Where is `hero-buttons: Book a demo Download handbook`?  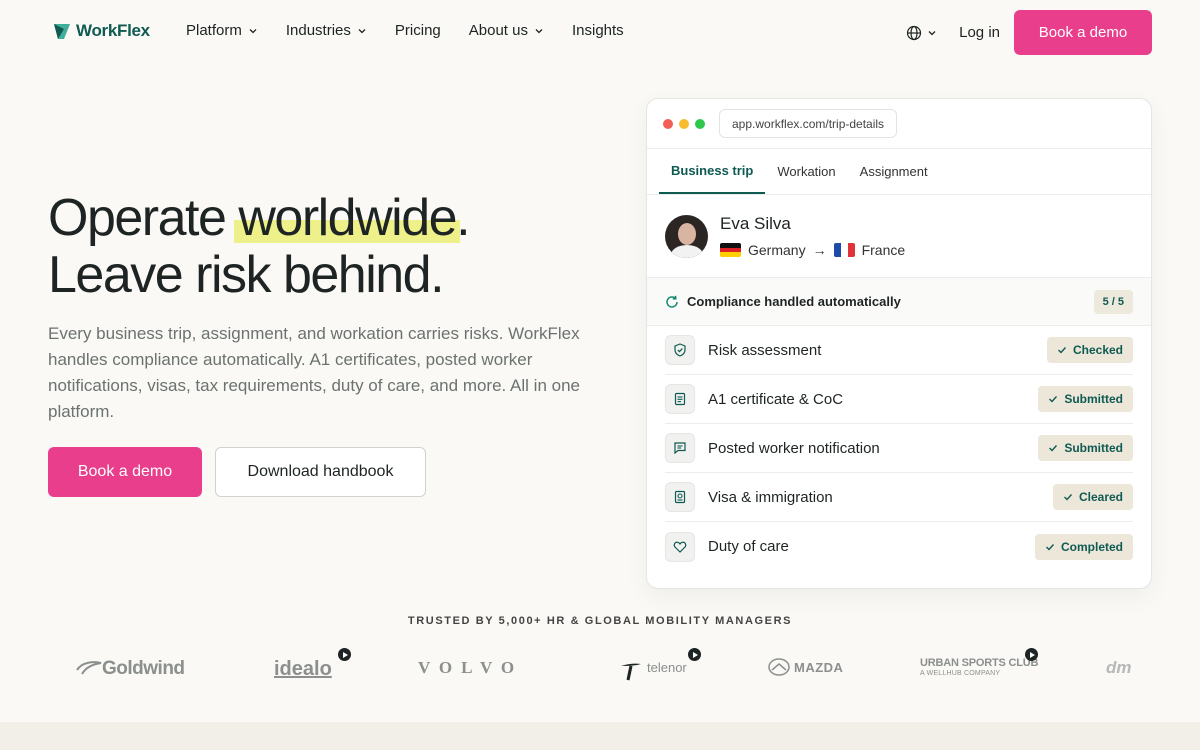 hero-buttons: Book a demo Download handbook is located at coordinates (237, 472).